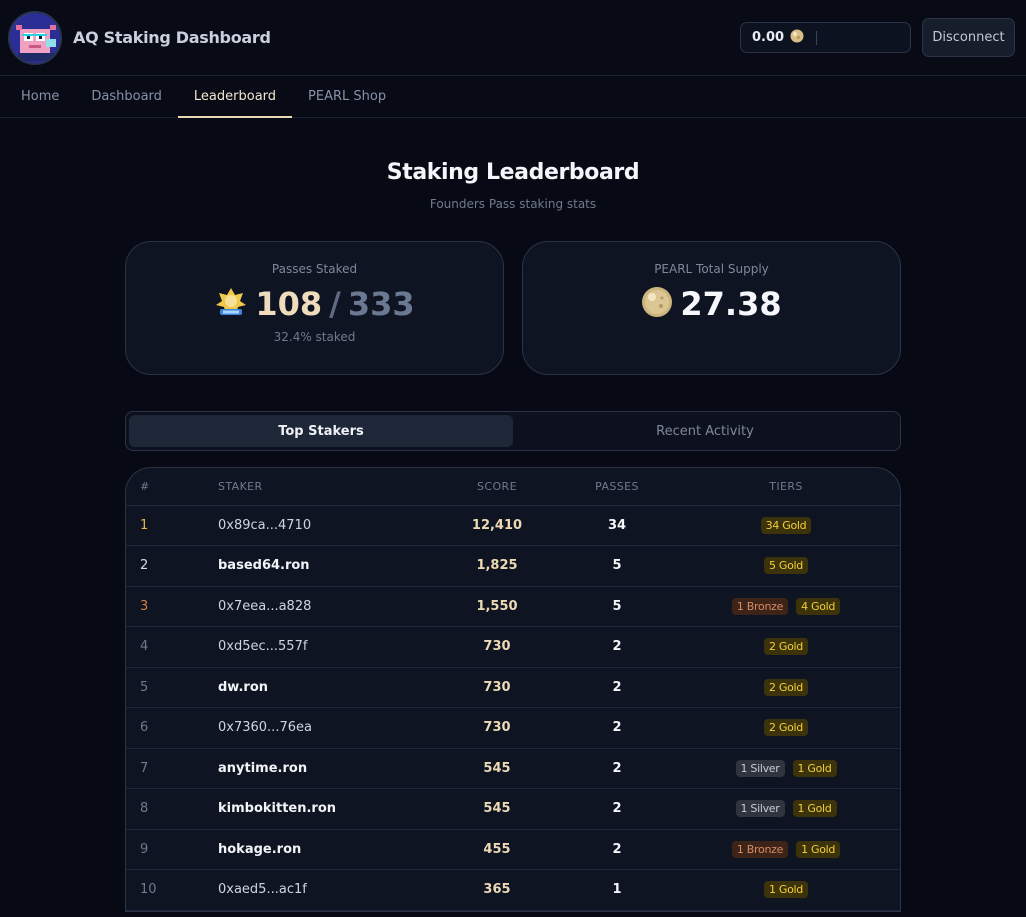  What do you see at coordinates (40, 96) in the screenshot?
I see `nav-tab-home: Home` at bounding box center [40, 96].